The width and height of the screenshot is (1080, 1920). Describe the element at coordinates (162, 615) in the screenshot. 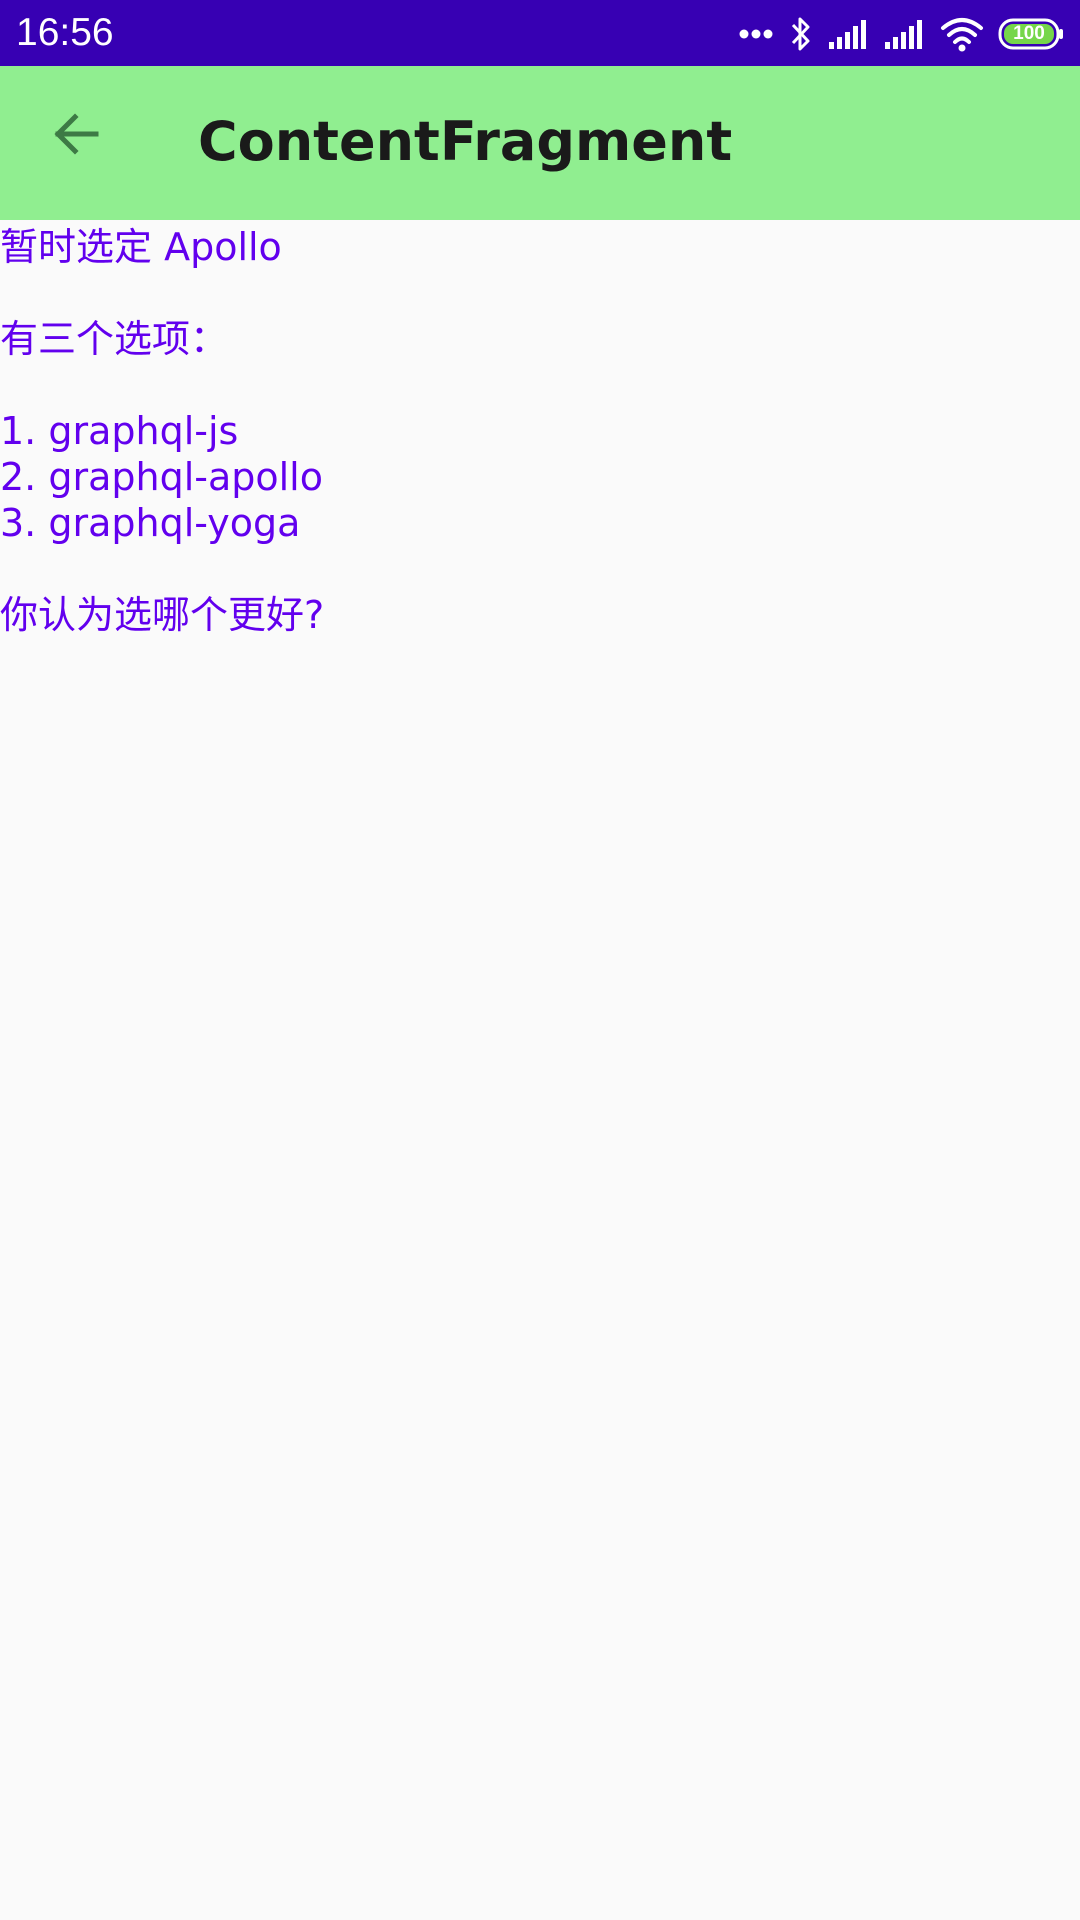

I see `content-line: 你认为选哪个更好?` at that location.